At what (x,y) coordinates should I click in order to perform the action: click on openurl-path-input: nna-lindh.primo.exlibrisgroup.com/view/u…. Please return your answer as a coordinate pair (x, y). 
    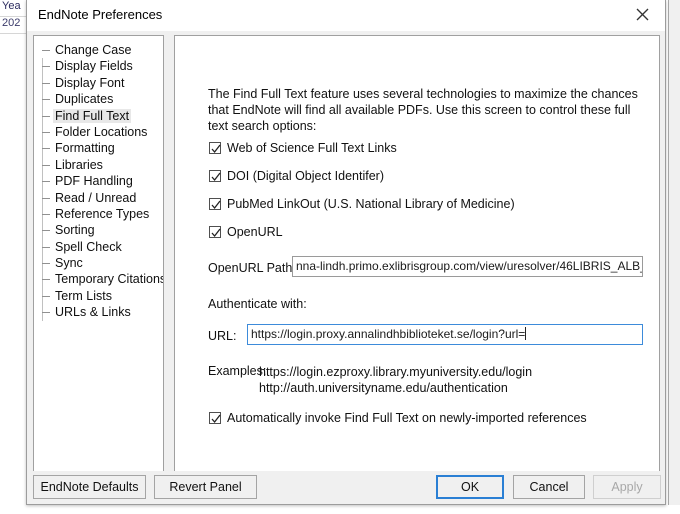
    Looking at the image, I should click on (467, 266).